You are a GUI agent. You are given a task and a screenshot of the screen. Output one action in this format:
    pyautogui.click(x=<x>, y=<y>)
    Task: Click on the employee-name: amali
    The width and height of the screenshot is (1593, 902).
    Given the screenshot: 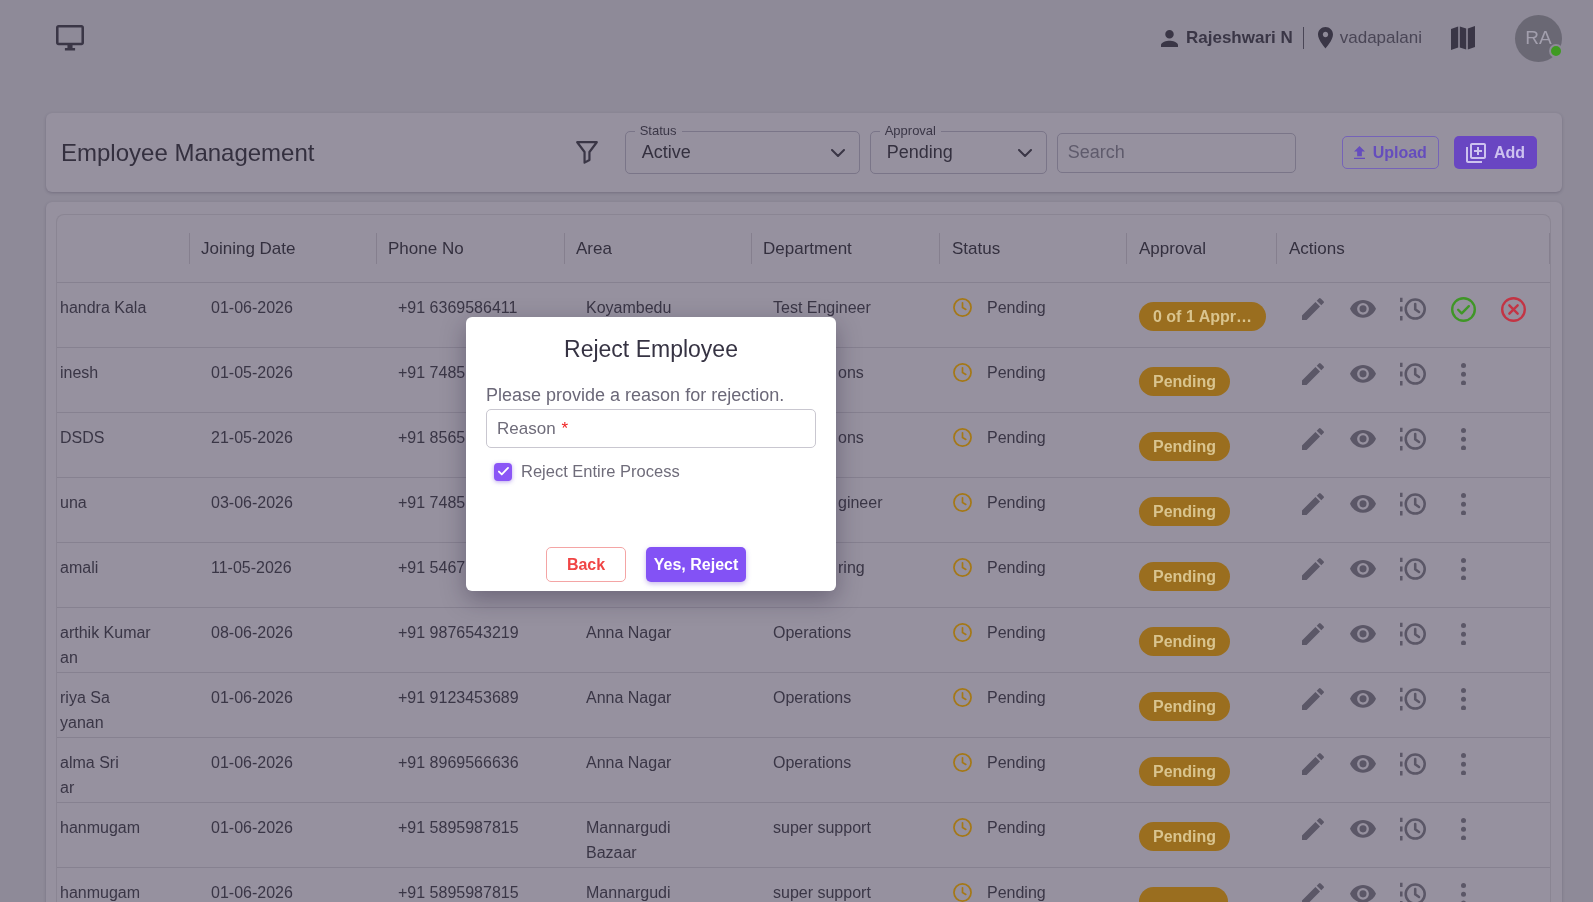 What is the action you would take?
    pyautogui.click(x=79, y=568)
    